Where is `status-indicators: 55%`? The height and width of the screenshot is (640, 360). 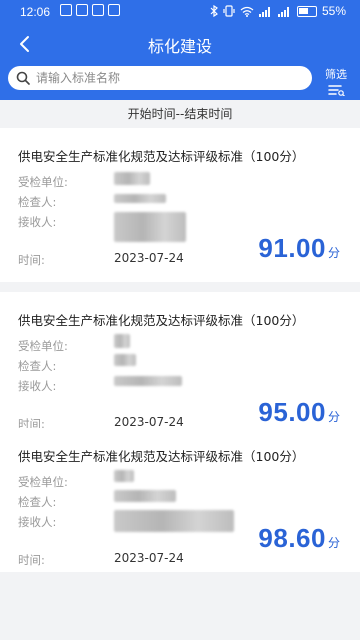
status-indicators: 55% is located at coordinates (278, 11).